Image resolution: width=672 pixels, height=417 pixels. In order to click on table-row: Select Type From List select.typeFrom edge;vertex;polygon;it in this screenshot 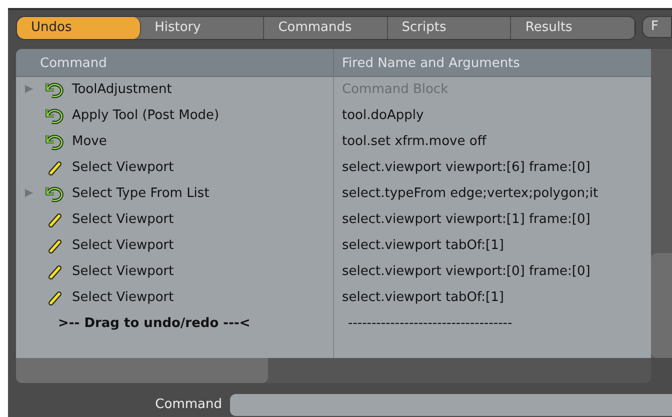, I will do `click(333, 193)`.